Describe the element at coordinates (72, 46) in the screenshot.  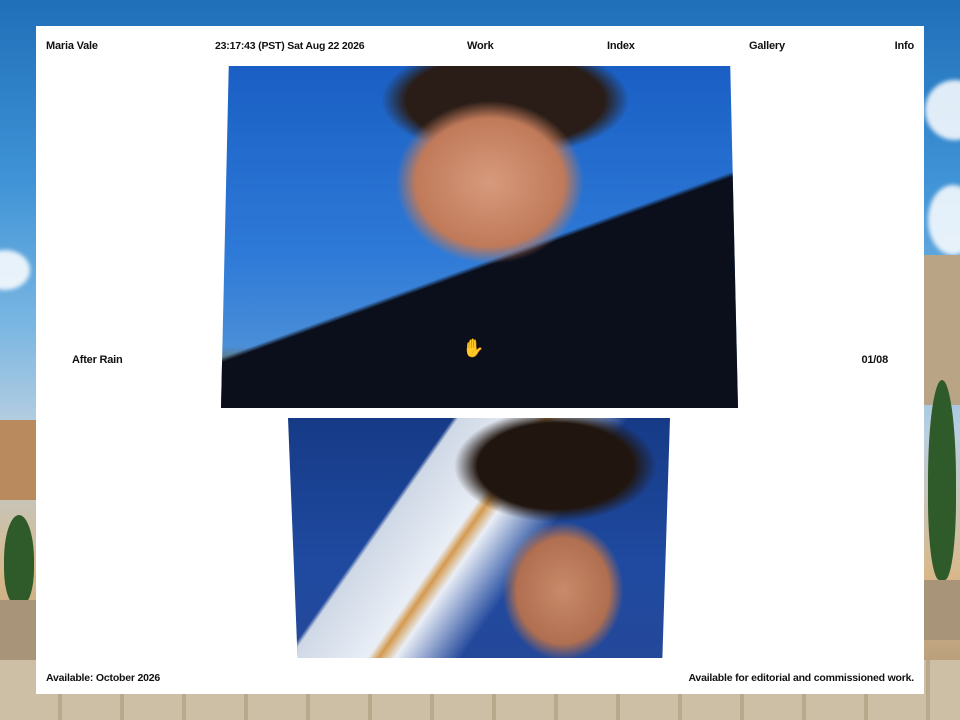
I see `site-name-link: Maria Vale` at that location.